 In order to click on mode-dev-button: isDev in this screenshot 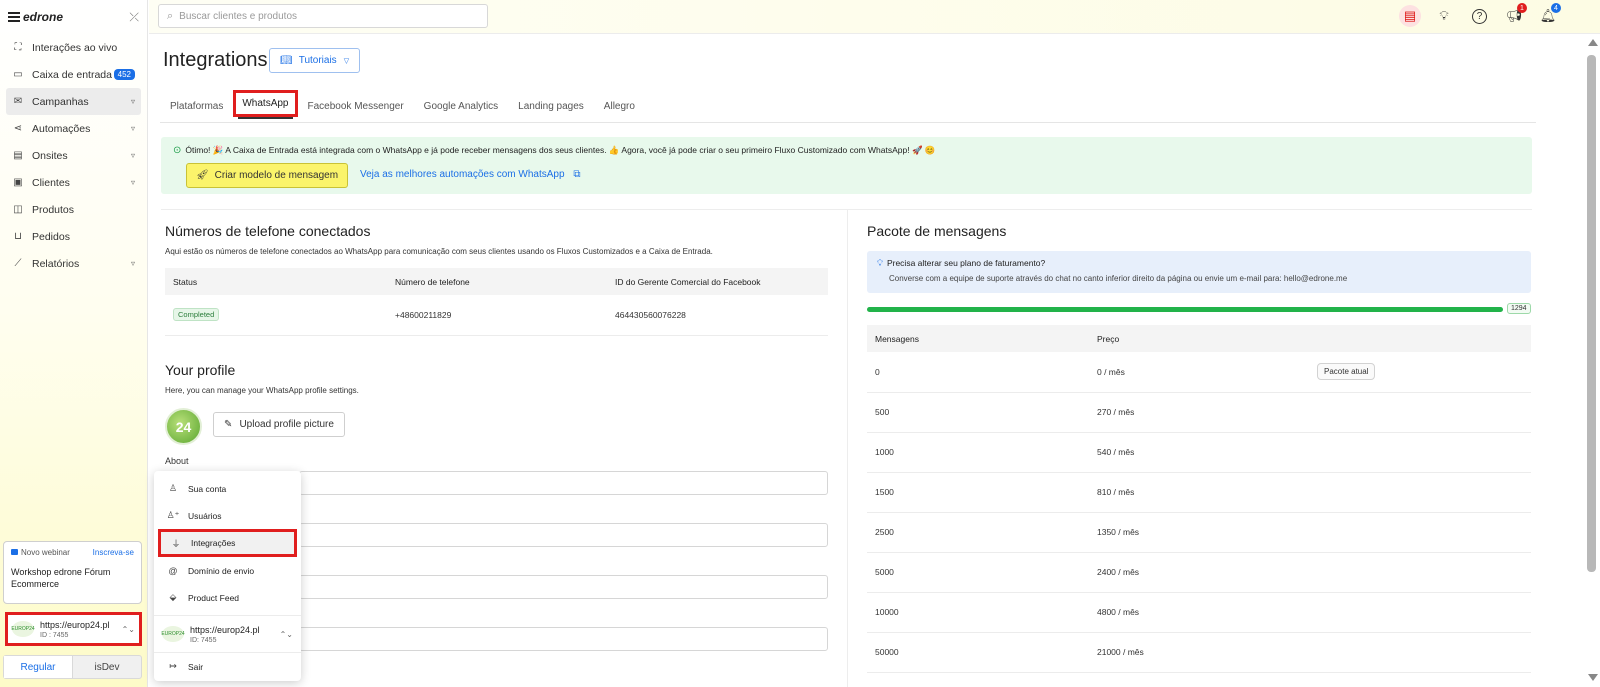, I will do `click(107, 667)`.